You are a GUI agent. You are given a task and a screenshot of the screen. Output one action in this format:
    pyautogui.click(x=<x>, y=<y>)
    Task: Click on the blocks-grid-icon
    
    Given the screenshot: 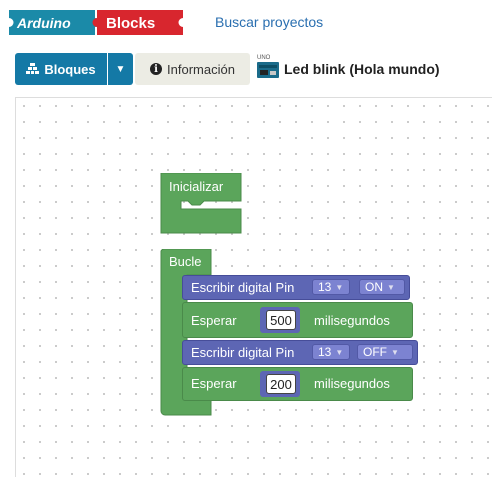 What is the action you would take?
    pyautogui.click(x=33, y=69)
    